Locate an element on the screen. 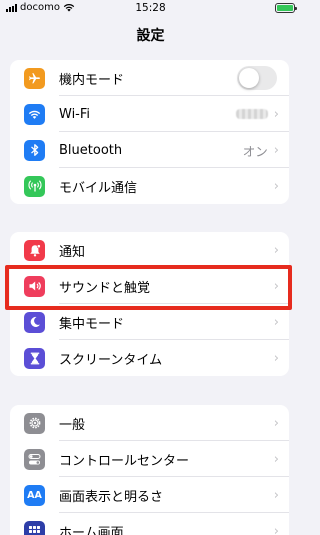 This screenshot has height=535, width=320. settings-row-label: 通知 is located at coordinates (72, 252).